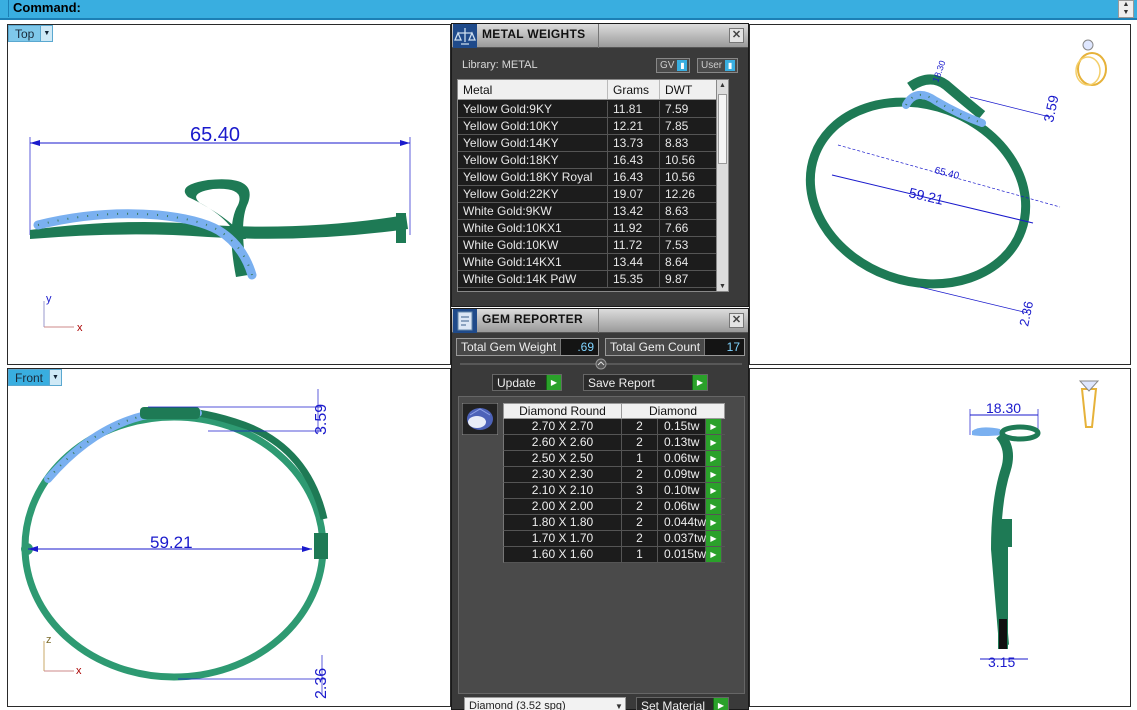 The image size is (1137, 710). What do you see at coordinates (689, 109) in the screenshot?
I see `metal-dwt: 7.59` at bounding box center [689, 109].